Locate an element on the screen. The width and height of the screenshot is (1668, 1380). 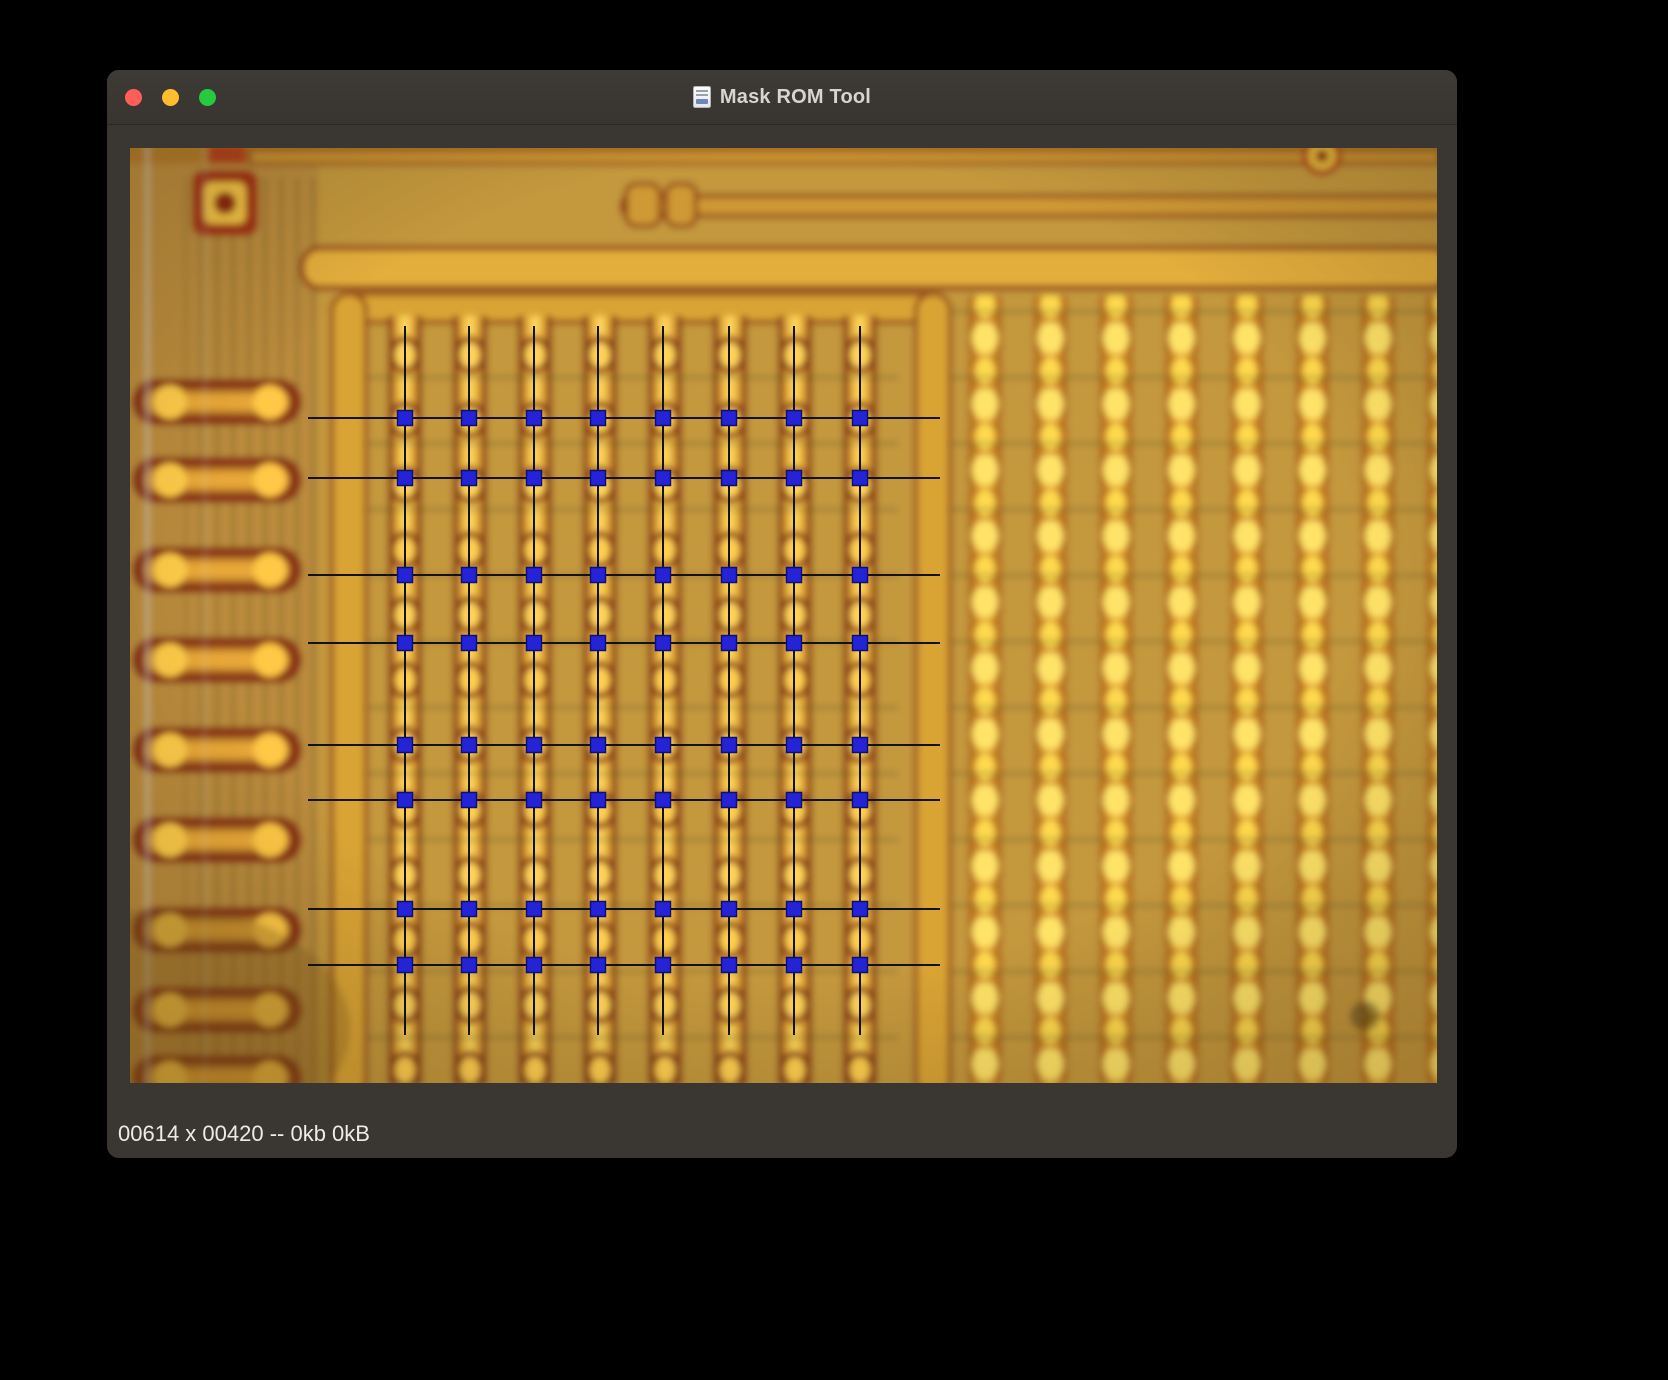
status-bar: 00614 x 00420 -- 0kb 0kB is located at coordinates (782, 1120).